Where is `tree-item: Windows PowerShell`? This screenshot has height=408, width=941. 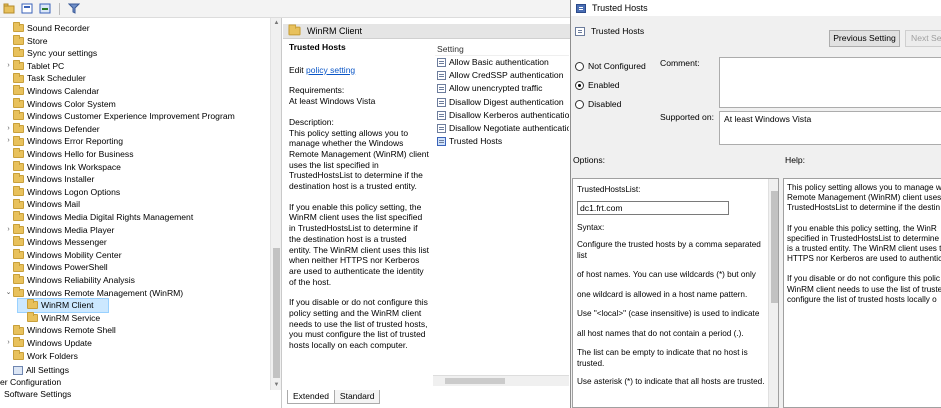 tree-item: Windows PowerShell is located at coordinates (56, 267).